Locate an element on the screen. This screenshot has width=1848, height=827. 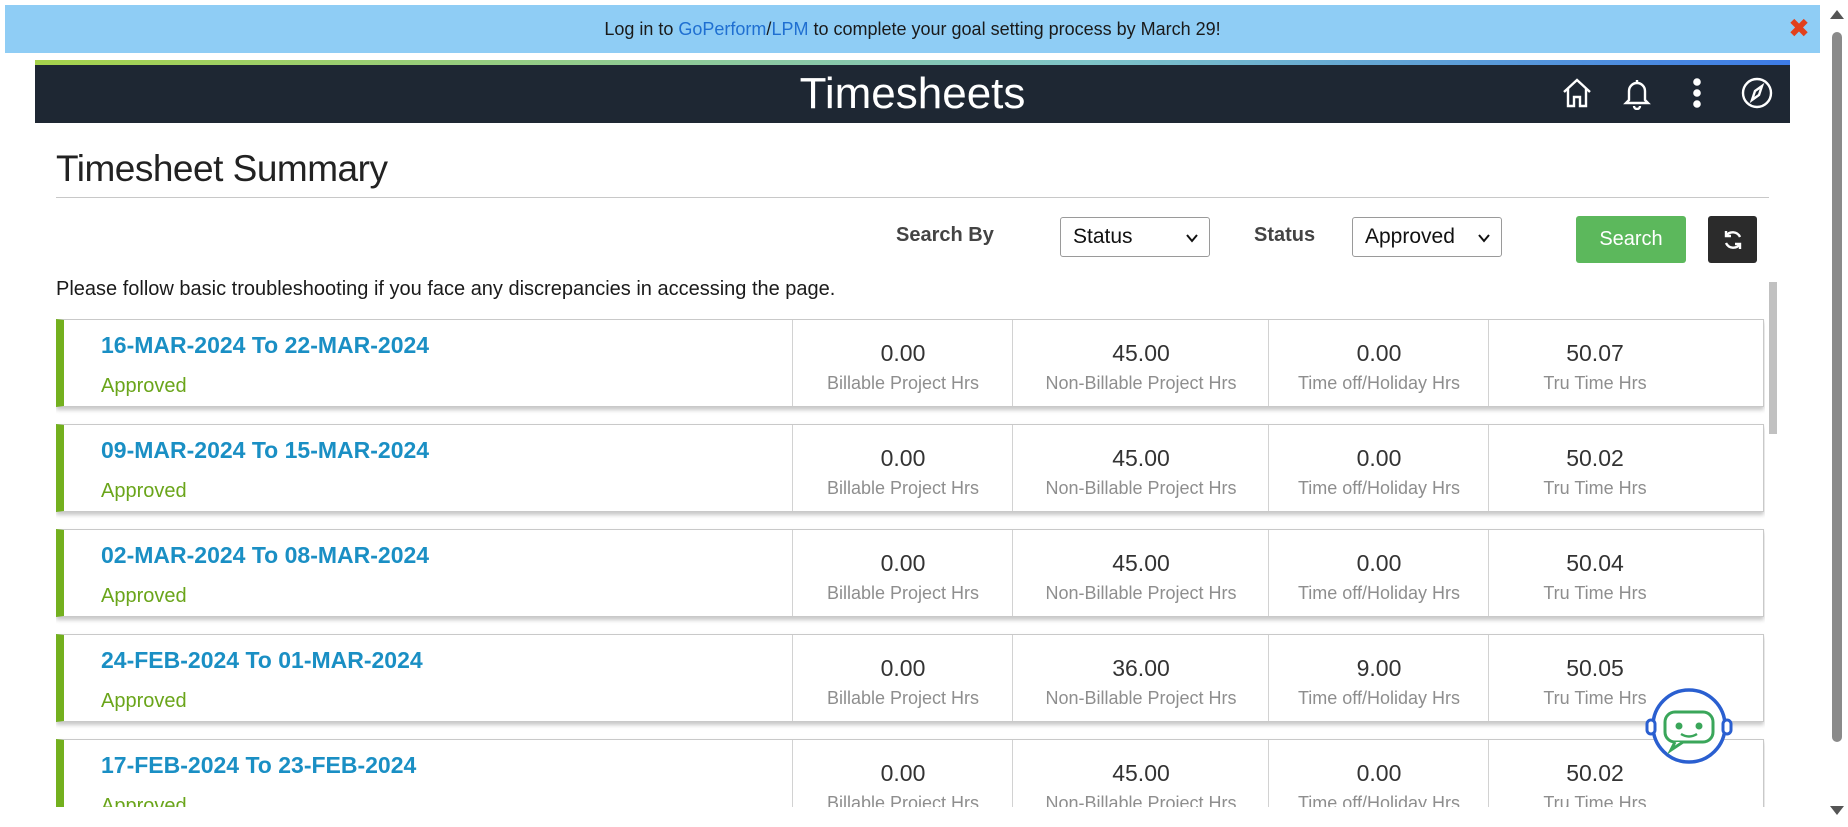
search-by-label: Search By is located at coordinates (945, 235).